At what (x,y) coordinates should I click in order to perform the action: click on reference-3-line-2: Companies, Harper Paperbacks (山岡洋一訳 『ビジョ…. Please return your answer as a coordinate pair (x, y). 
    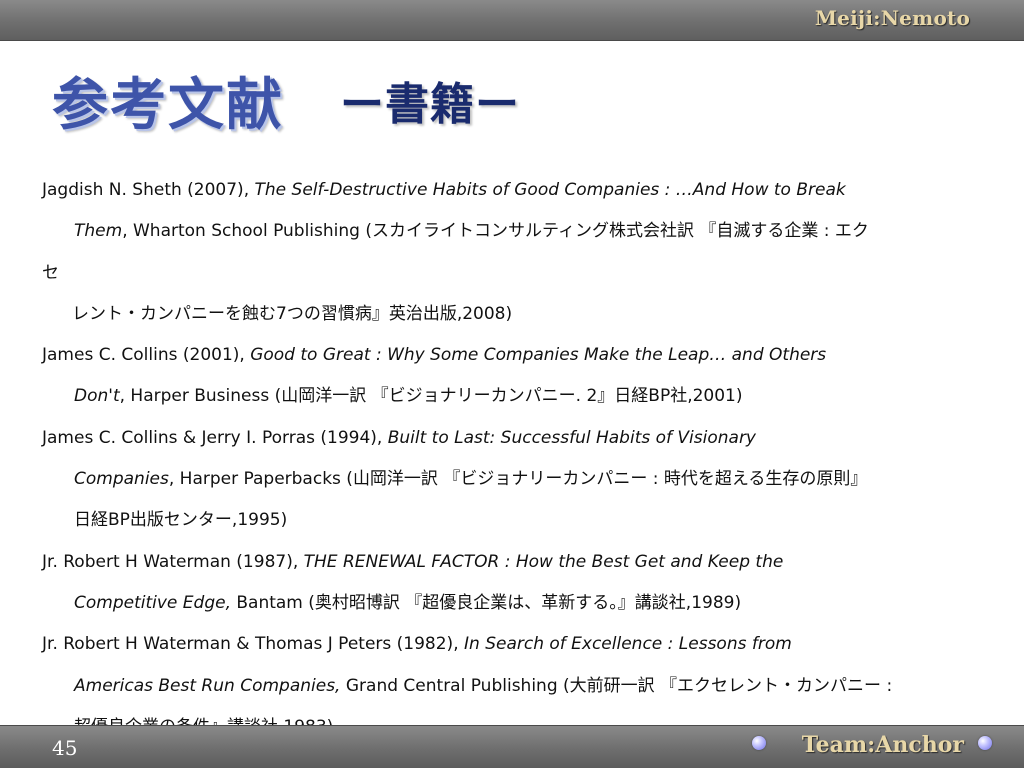
    Looking at the image, I should click on (522, 479).